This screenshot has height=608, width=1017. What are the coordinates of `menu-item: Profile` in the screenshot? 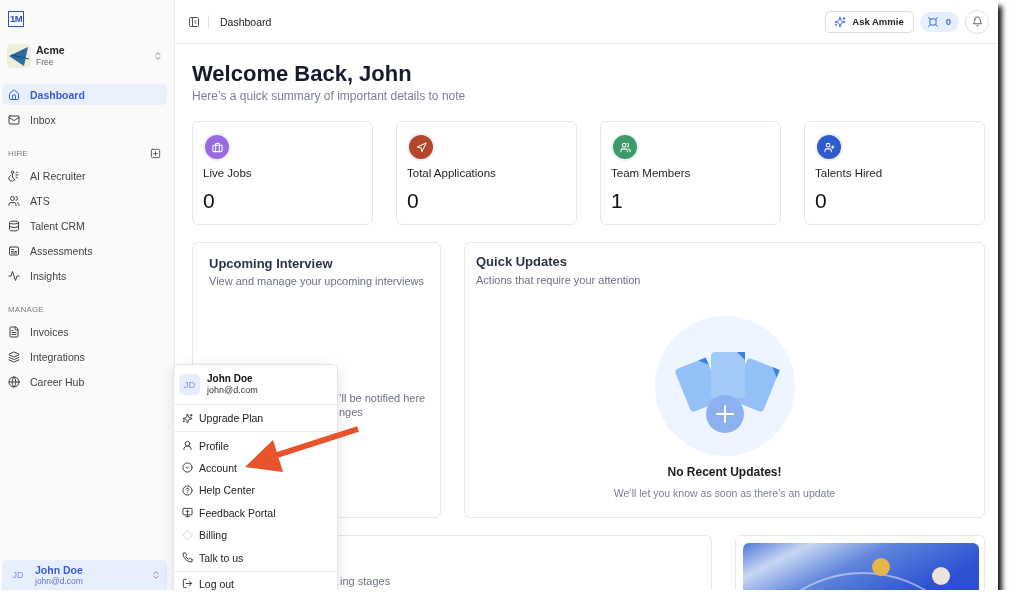 It's located at (255, 445).